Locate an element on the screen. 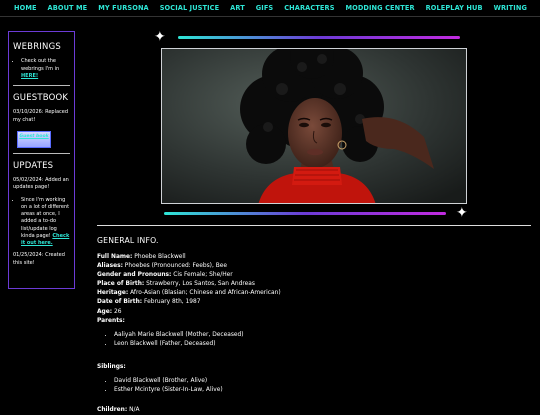 The height and width of the screenshot is (415, 540). webrings-list: Check out the webrings I'm in HERE! is located at coordinates (41, 69).